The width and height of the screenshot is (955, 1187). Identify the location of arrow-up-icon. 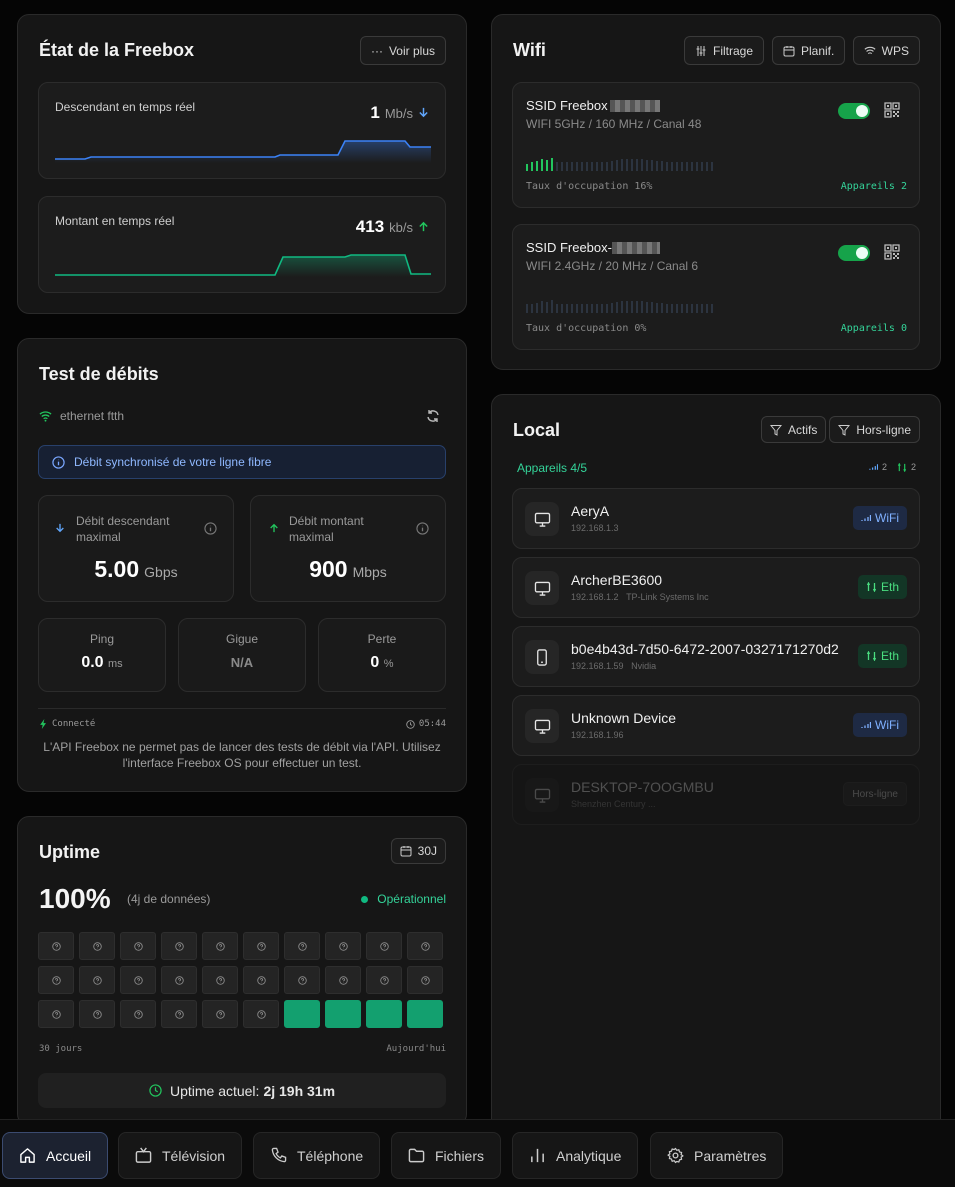
(423, 226).